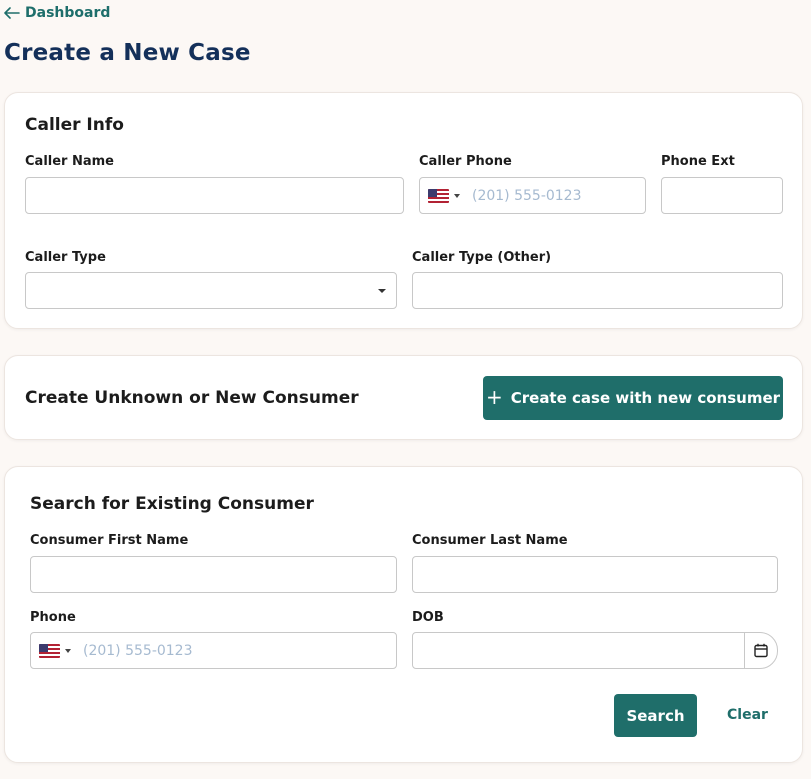  I want to click on first-name-field, so click(213, 574).